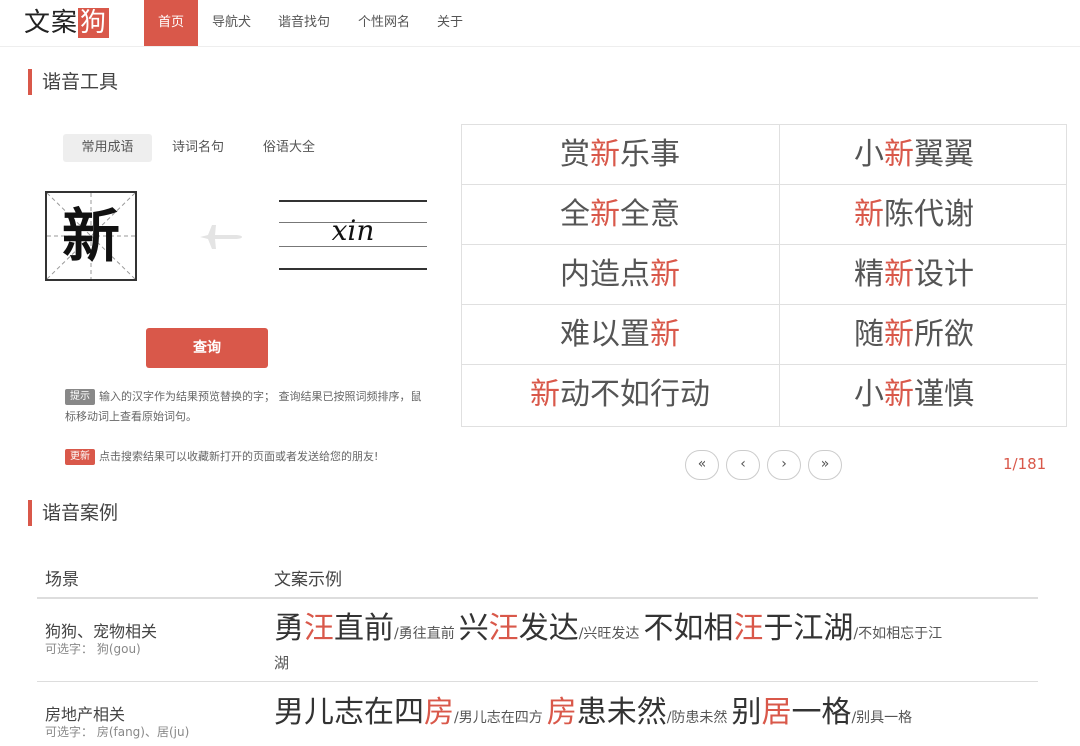 This screenshot has height=746, width=1080. What do you see at coordinates (107, 148) in the screenshot?
I see `tab-idioms: 常用成语` at bounding box center [107, 148].